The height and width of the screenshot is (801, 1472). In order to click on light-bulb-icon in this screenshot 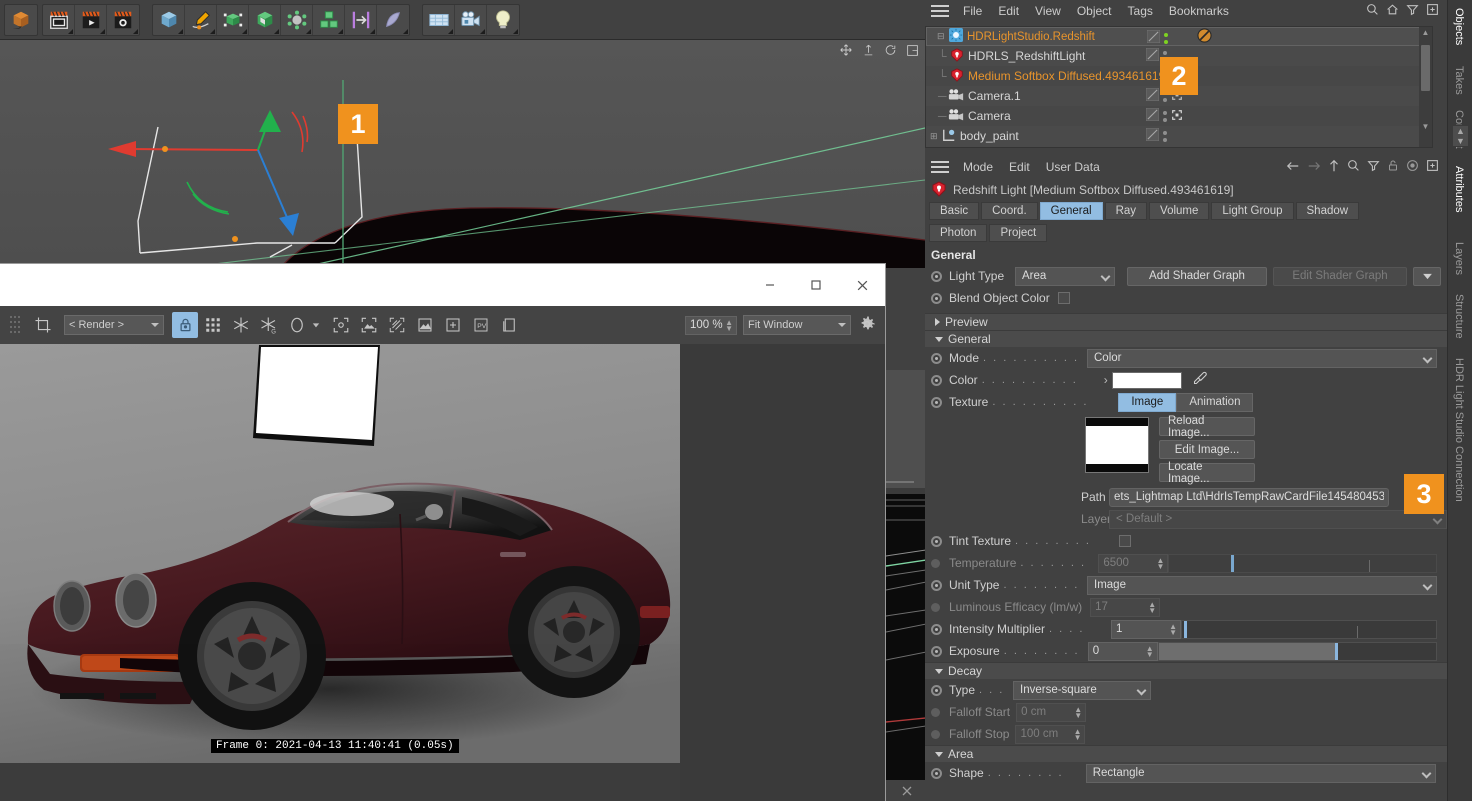, I will do `click(503, 20)`.